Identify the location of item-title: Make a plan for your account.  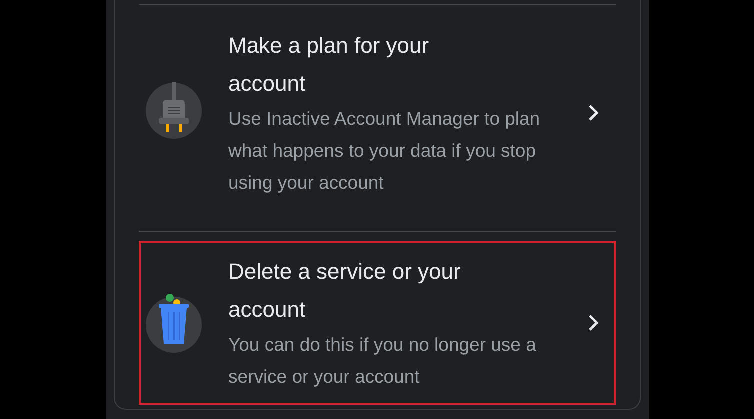
(329, 65).